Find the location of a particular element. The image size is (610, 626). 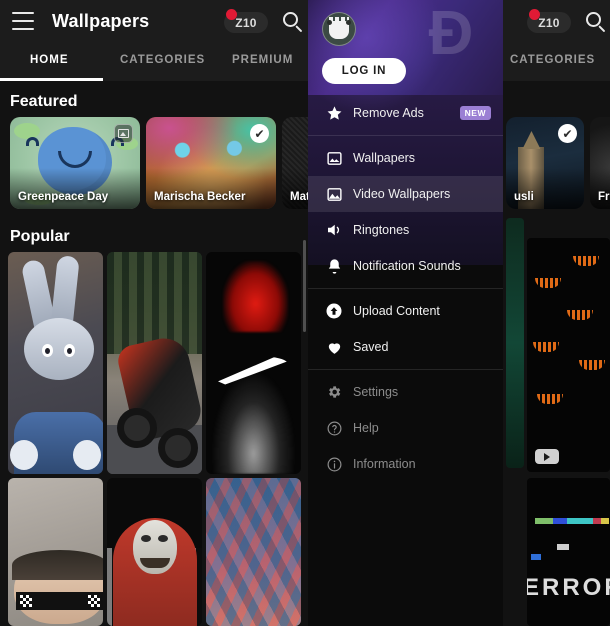

verified-badge-icon: ✔ is located at coordinates (259, 133).